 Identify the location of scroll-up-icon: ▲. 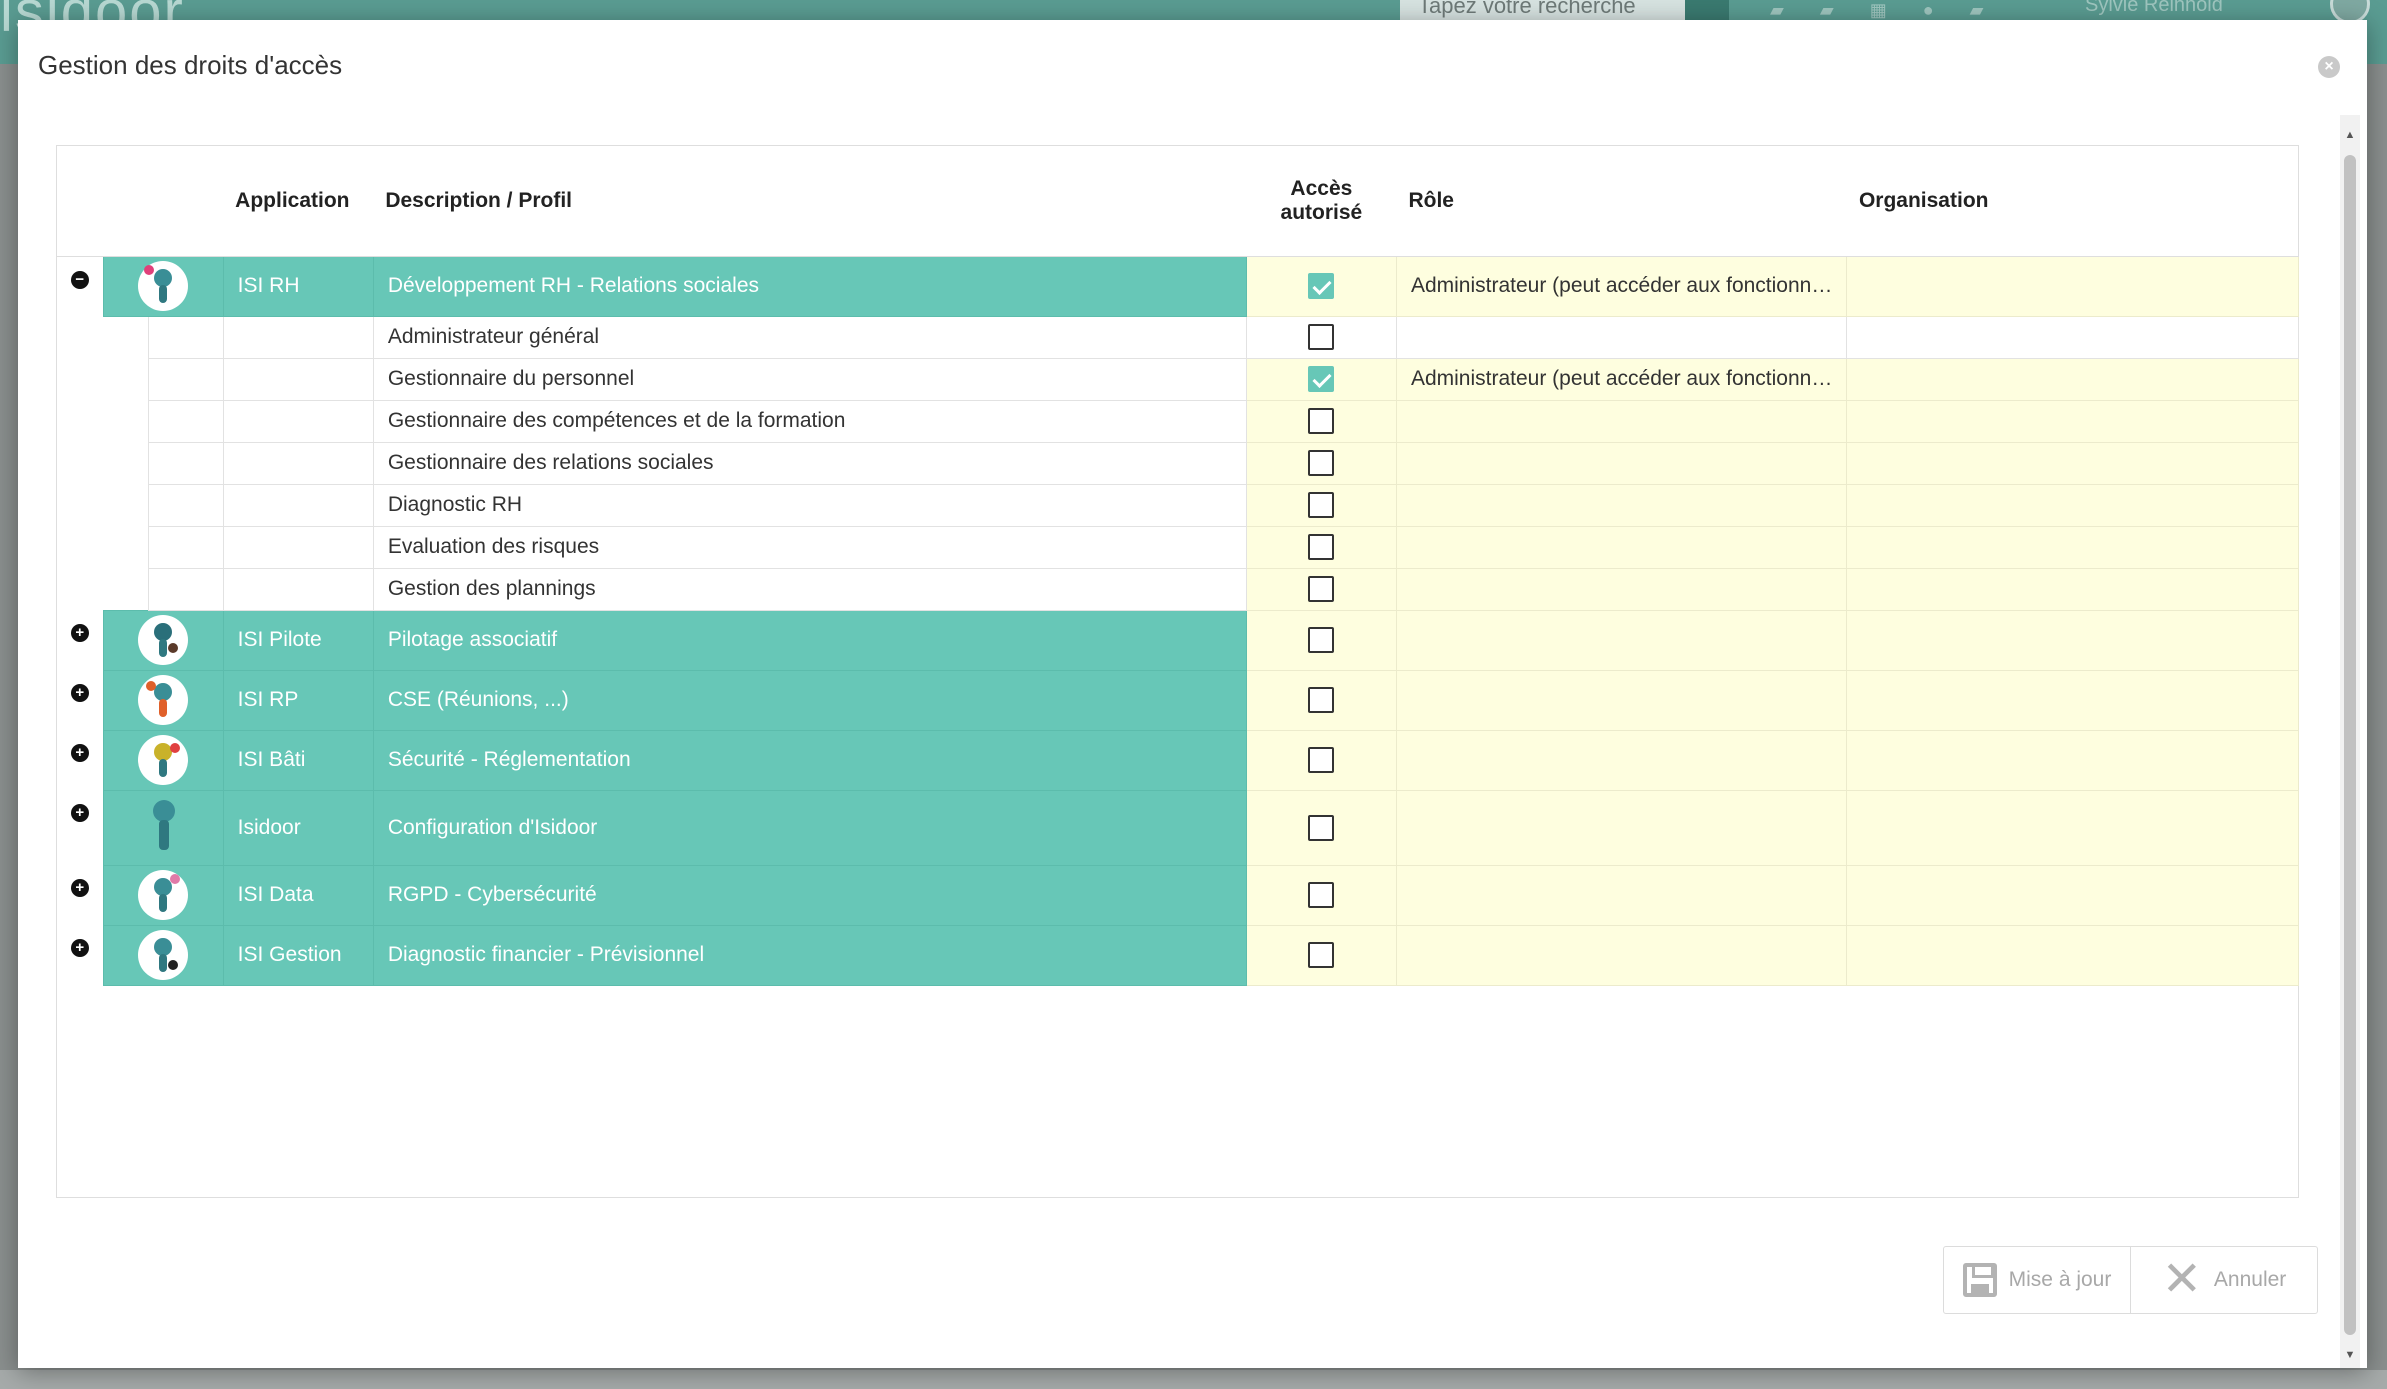
(2350, 135).